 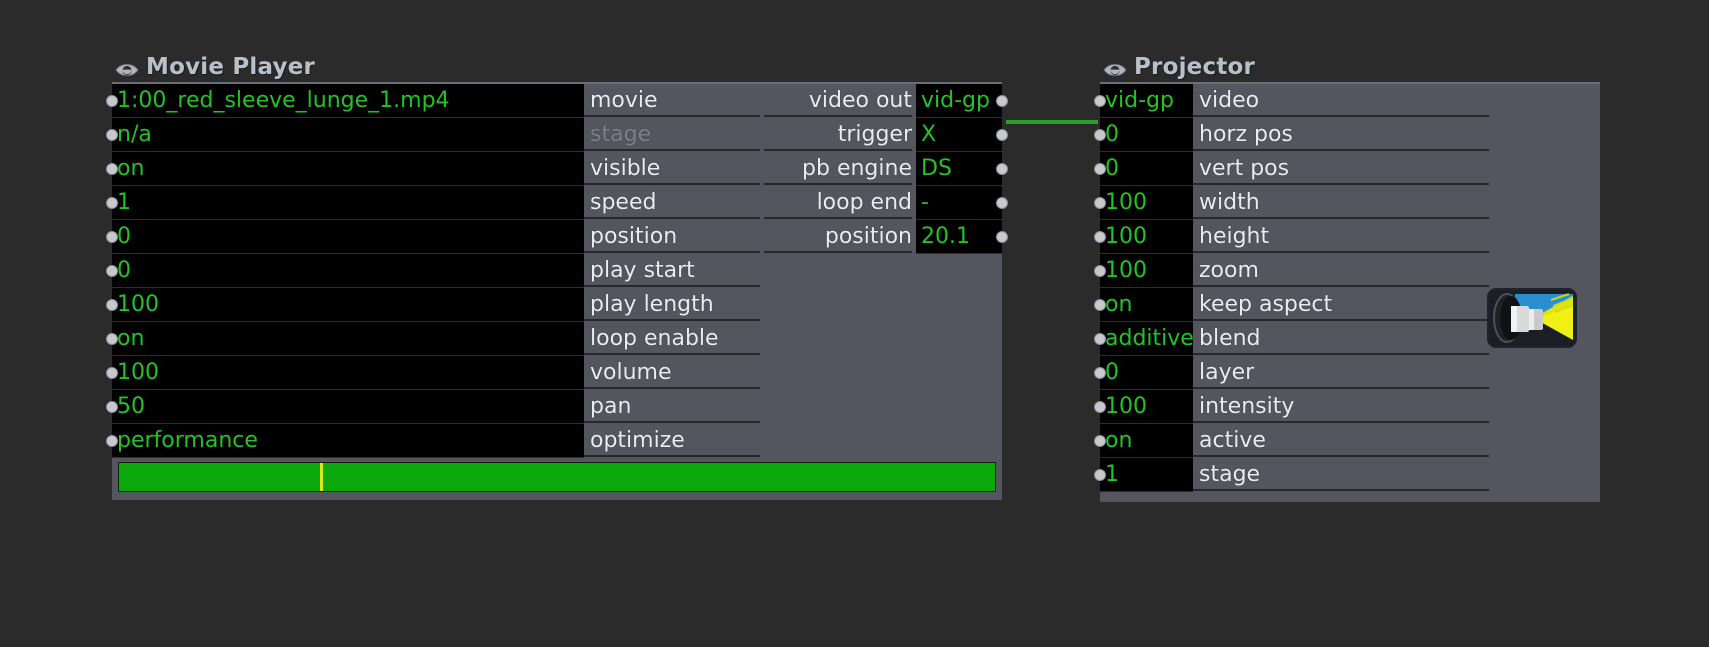 What do you see at coordinates (674, 203) in the screenshot?
I see `input-label-speed: speed` at bounding box center [674, 203].